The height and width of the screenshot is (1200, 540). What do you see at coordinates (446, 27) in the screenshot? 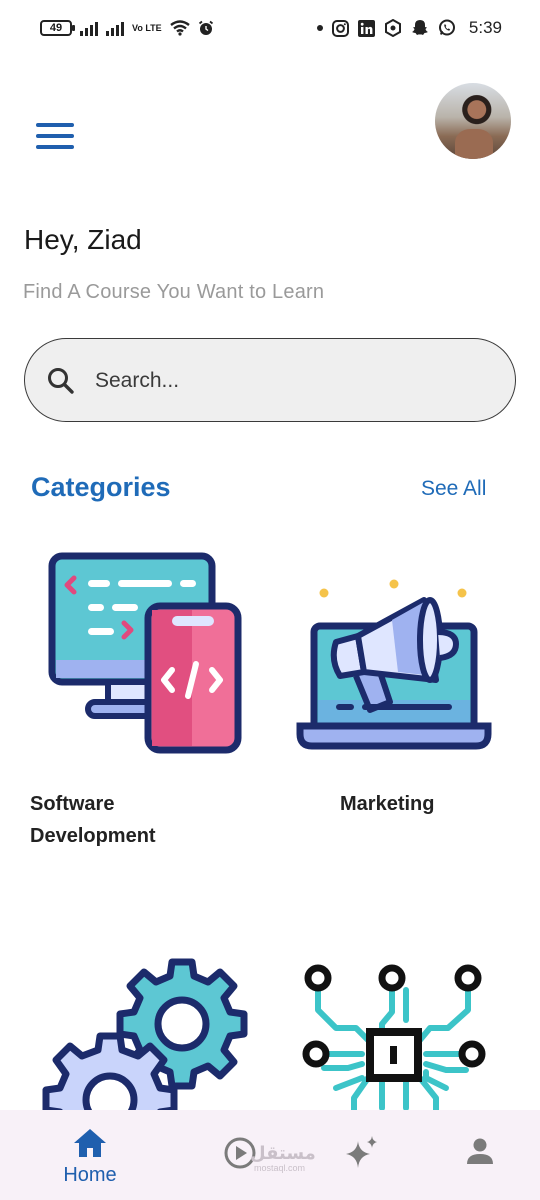
I see `whatsapp-icon` at bounding box center [446, 27].